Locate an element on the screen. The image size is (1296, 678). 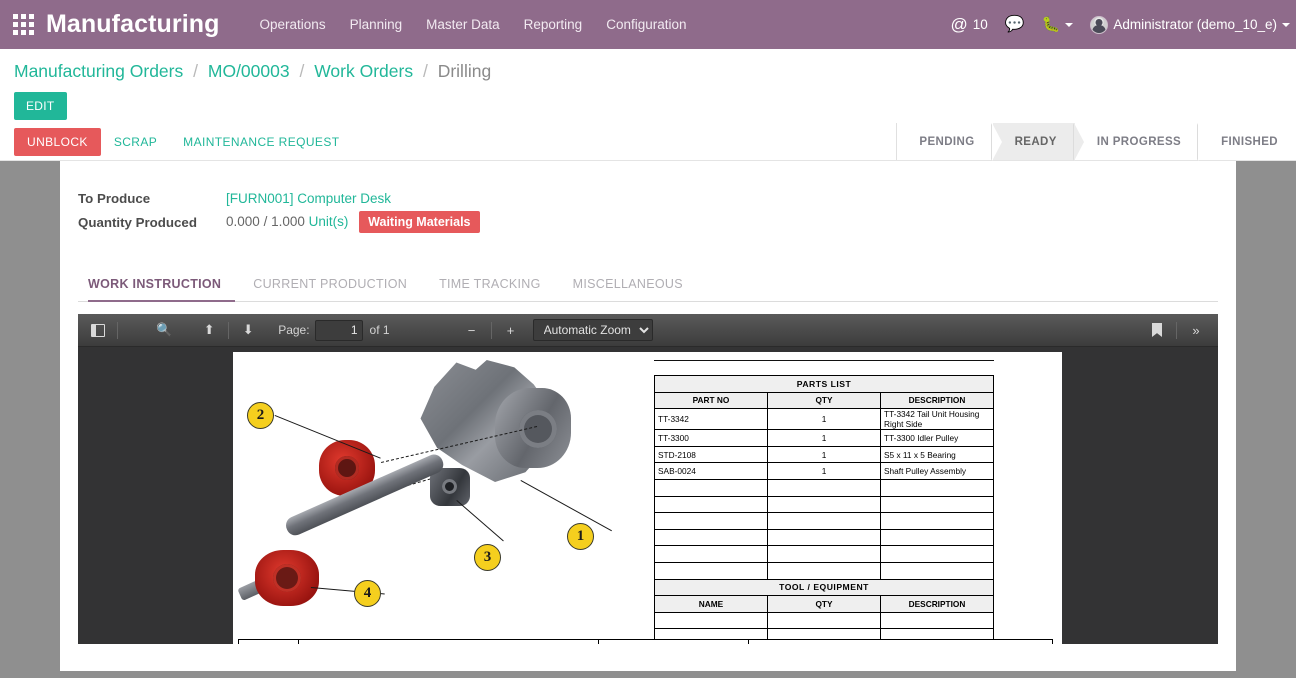
user-menu: Administrator (demo_10_e) is located at coordinates (1190, 24).